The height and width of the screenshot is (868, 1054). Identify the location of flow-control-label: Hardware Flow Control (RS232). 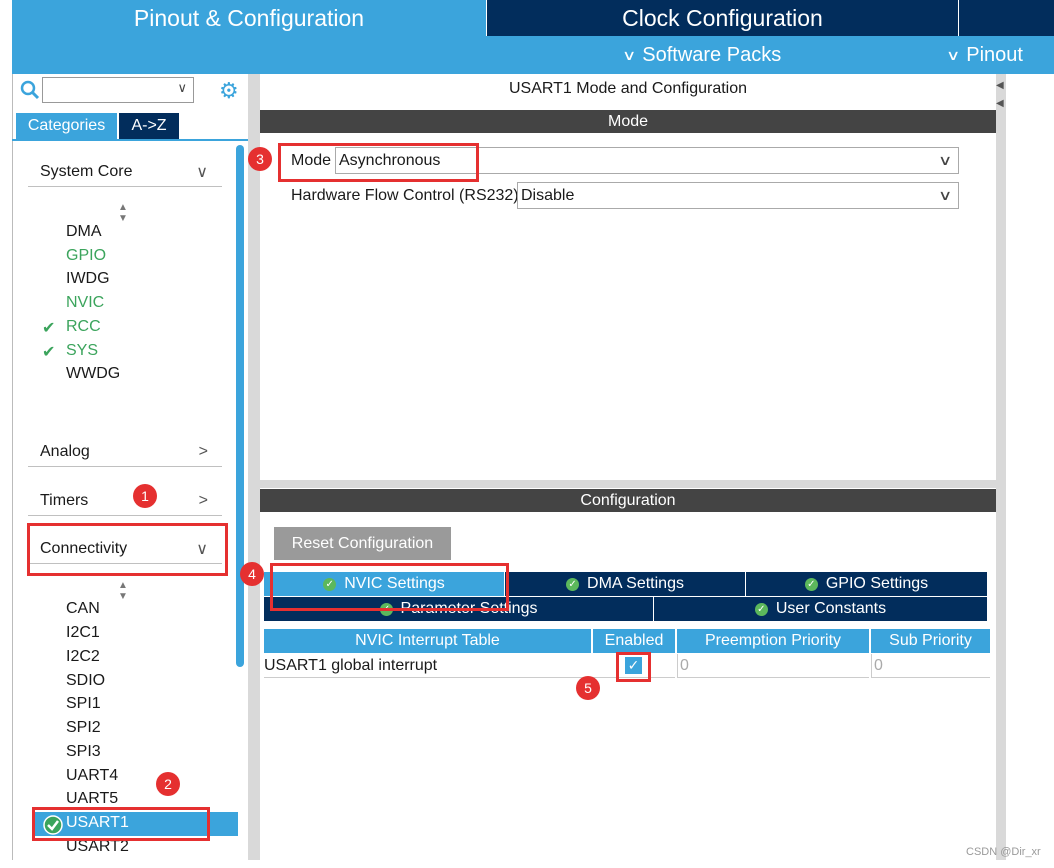
(405, 195).